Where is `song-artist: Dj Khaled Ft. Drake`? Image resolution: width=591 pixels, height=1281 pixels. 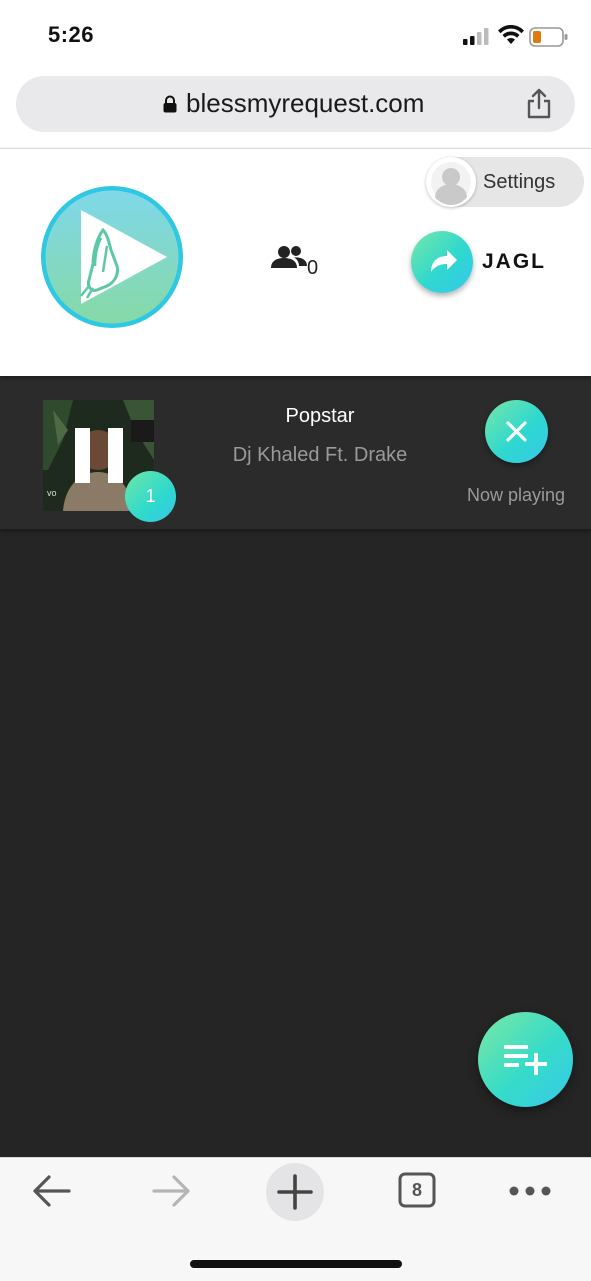
song-artist: Dj Khaled Ft. Drake is located at coordinates (320, 455).